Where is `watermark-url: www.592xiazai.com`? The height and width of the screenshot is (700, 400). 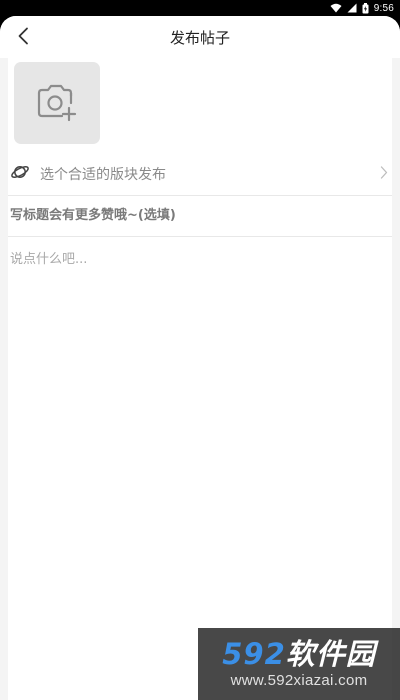 watermark-url: www.592xiazai.com is located at coordinates (299, 680).